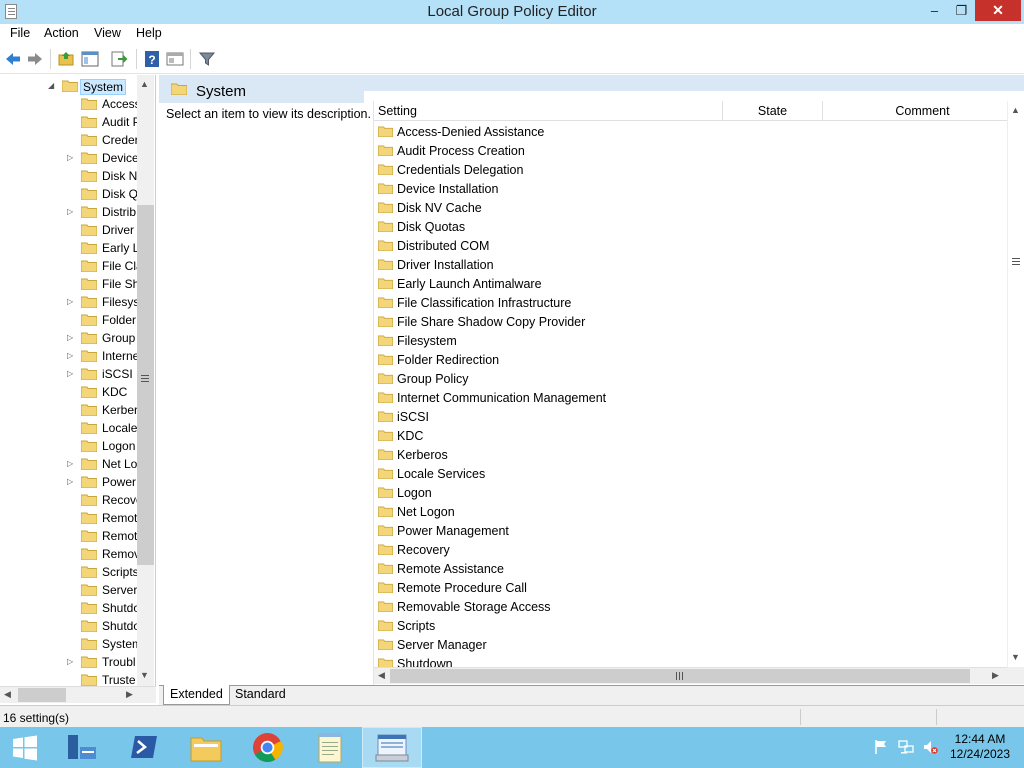  Describe the element at coordinates (484, 303) in the screenshot. I see `list-item-label: File Classification Infrastructure` at that location.